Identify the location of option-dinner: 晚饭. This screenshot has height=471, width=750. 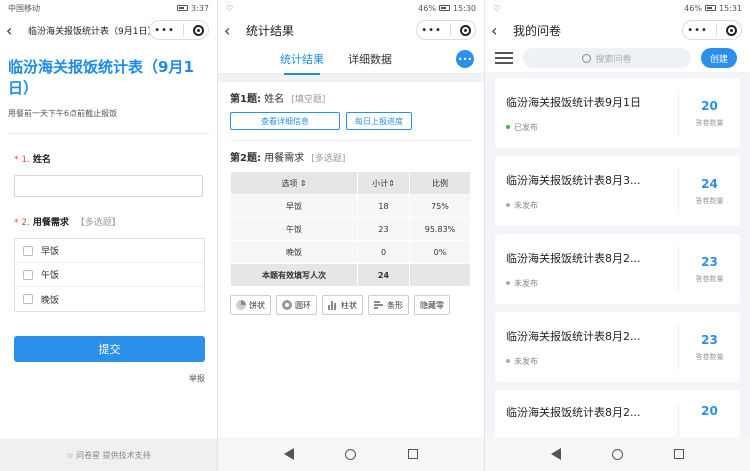
(109, 299).